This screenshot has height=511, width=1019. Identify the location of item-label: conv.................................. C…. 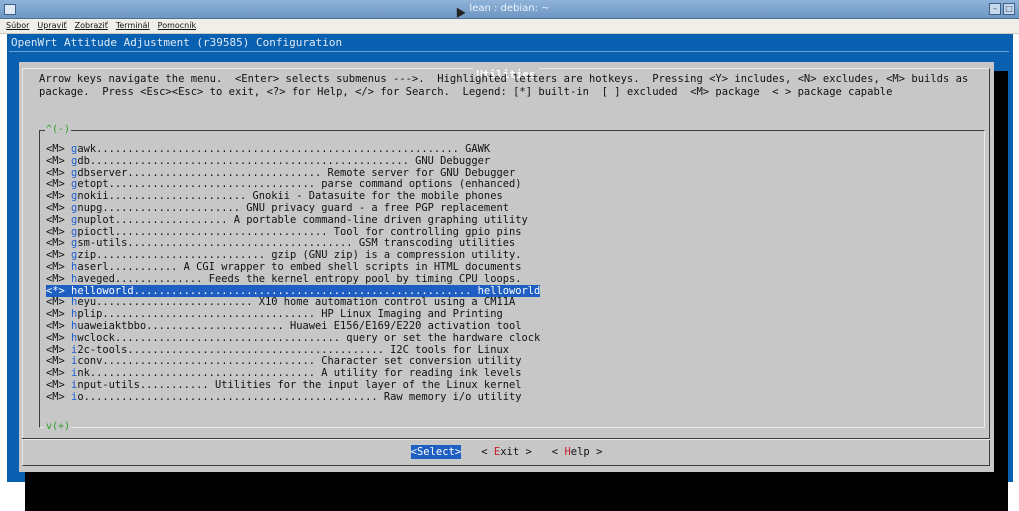
(299, 361).